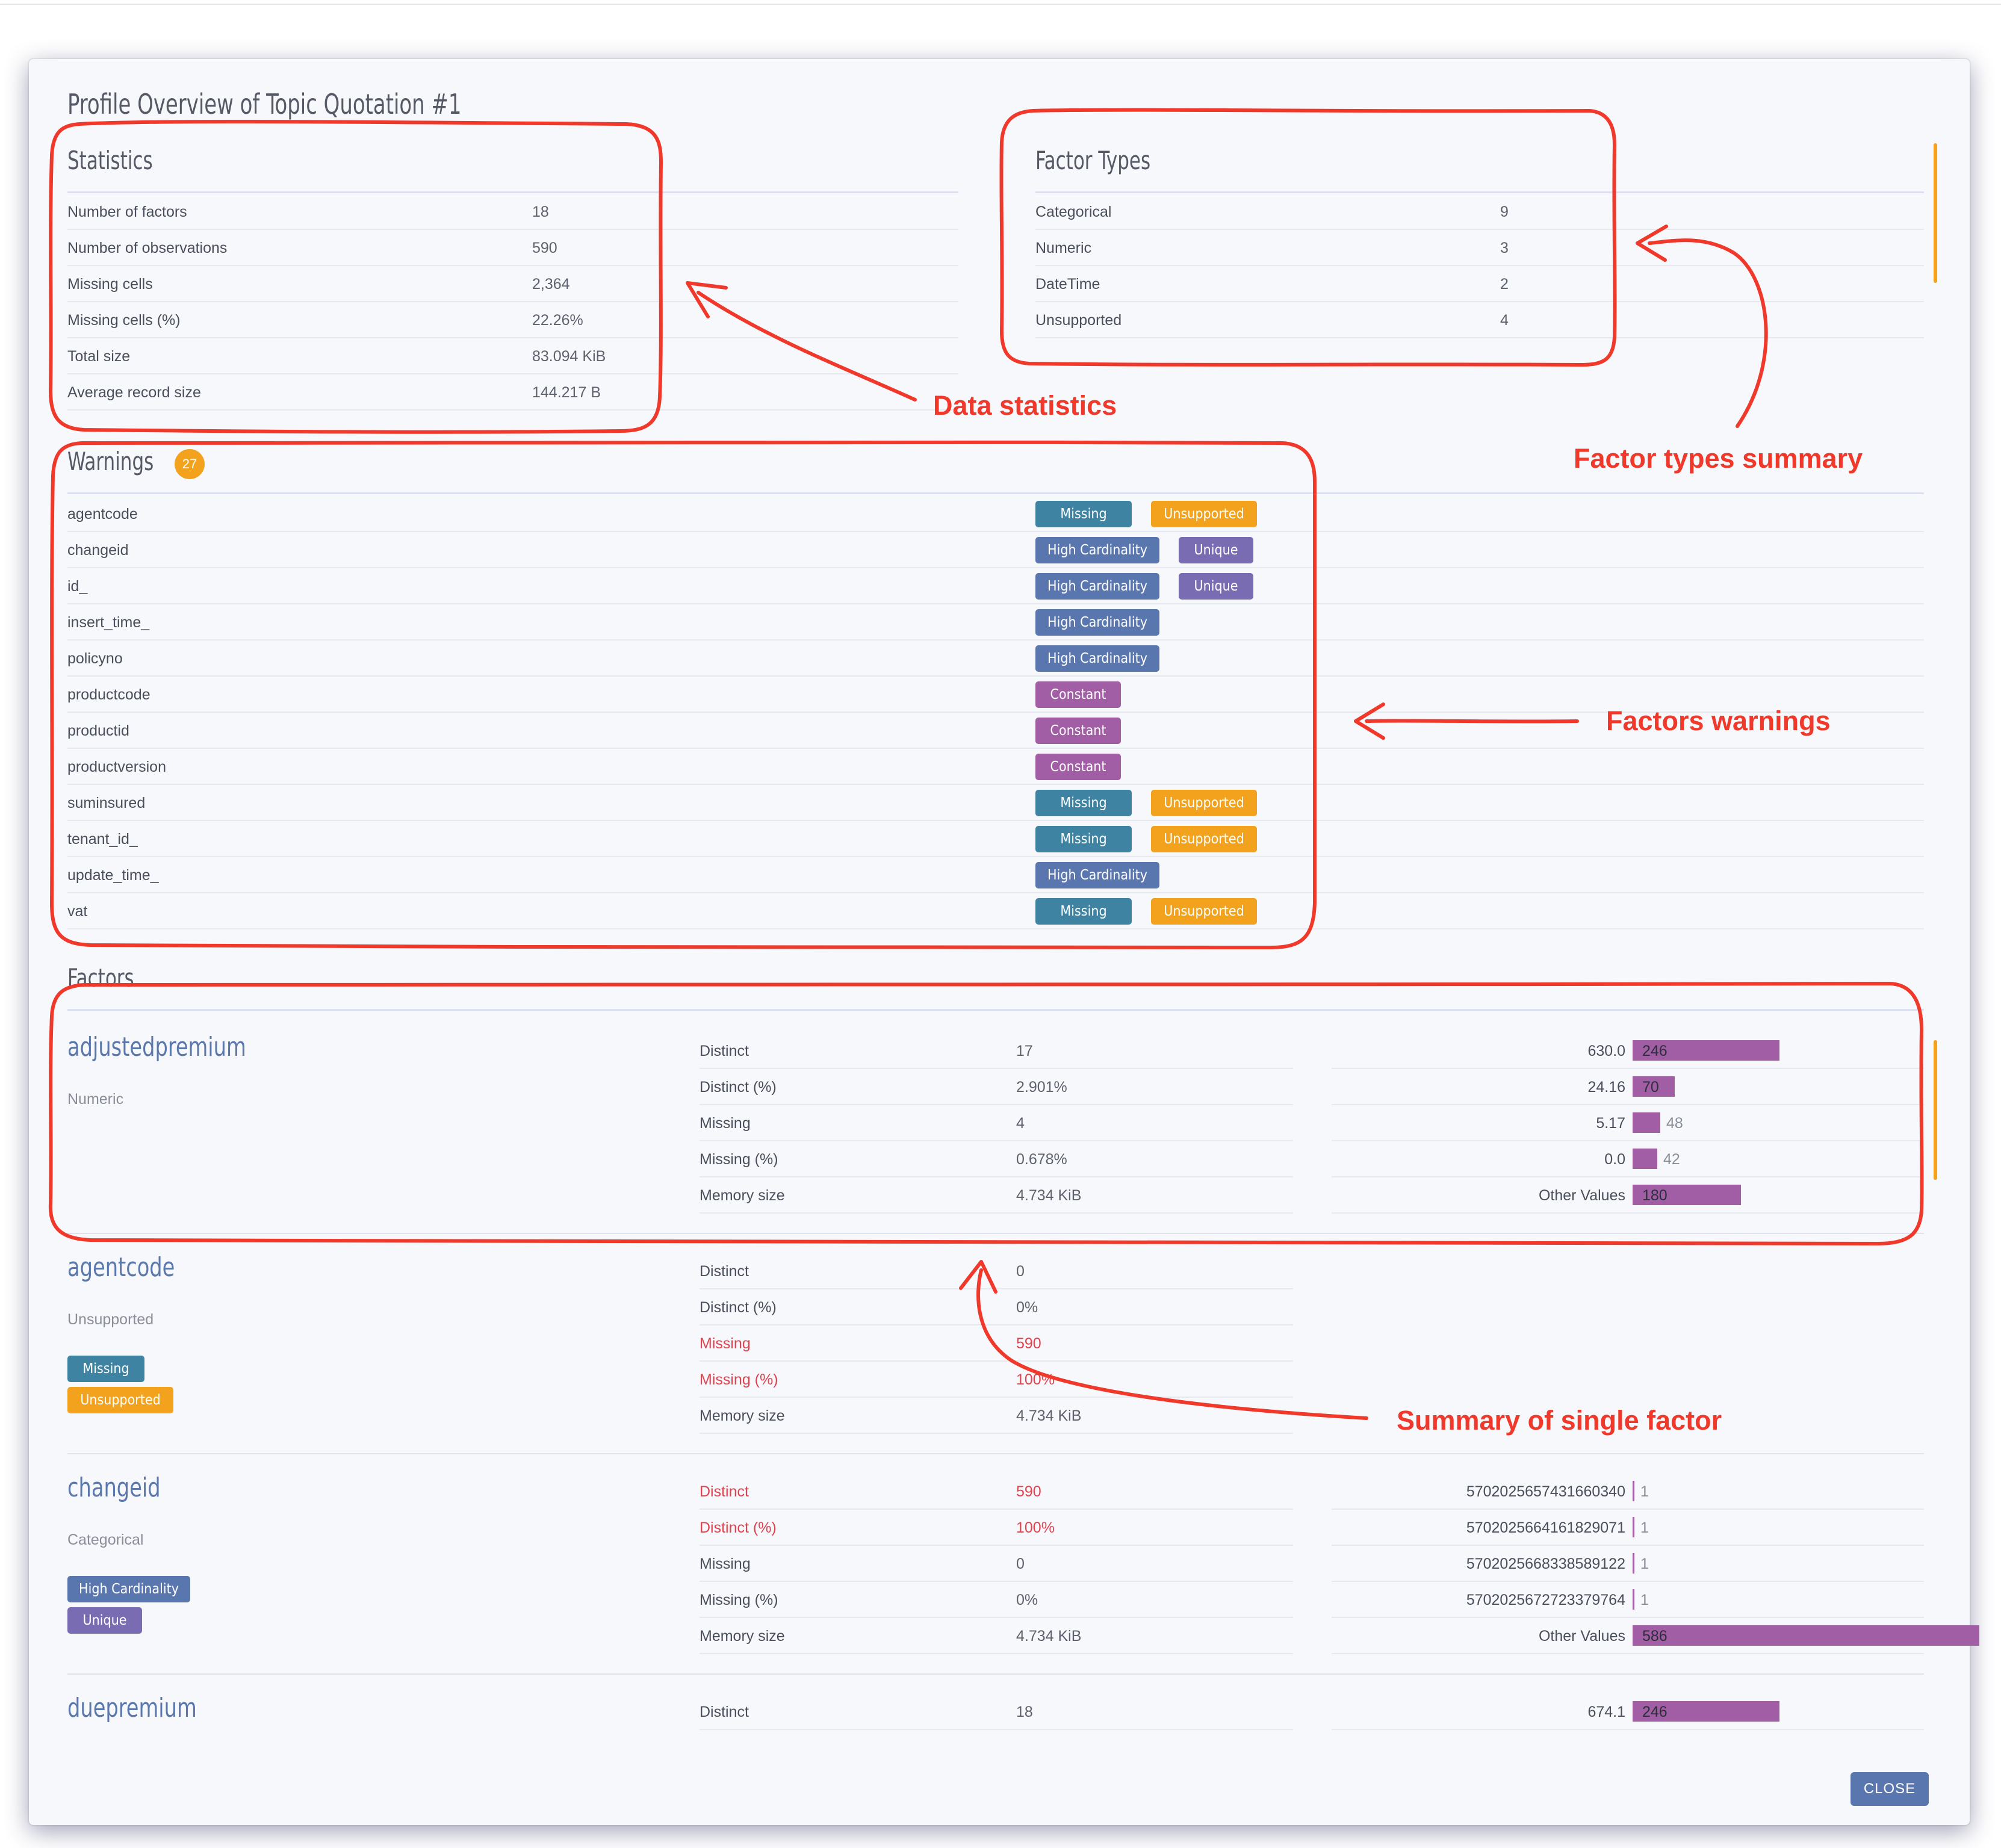 This screenshot has width=2001, height=1848. Describe the element at coordinates (1708, 333) in the screenshot. I see `factor-types-arrow` at that location.